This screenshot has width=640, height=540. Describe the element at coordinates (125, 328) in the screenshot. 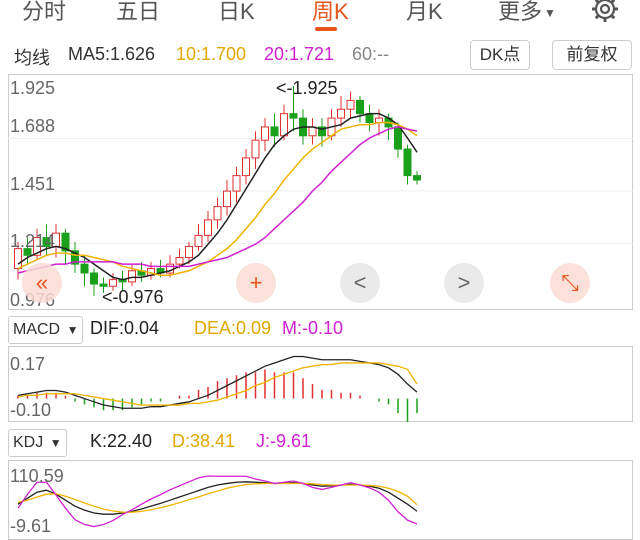

I see `macd-dif-value: DIF:0.04` at that location.